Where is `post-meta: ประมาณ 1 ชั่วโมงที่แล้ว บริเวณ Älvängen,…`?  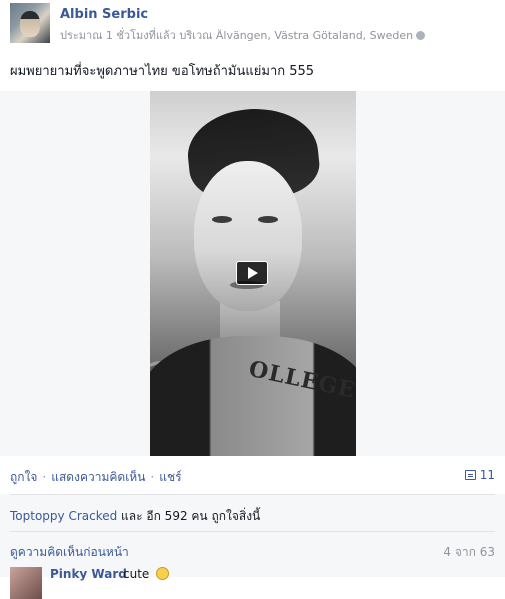 post-meta: ประมาณ 1 ชั่วโมงที่แล้ว บริเวณ Älvängen,… is located at coordinates (243, 35).